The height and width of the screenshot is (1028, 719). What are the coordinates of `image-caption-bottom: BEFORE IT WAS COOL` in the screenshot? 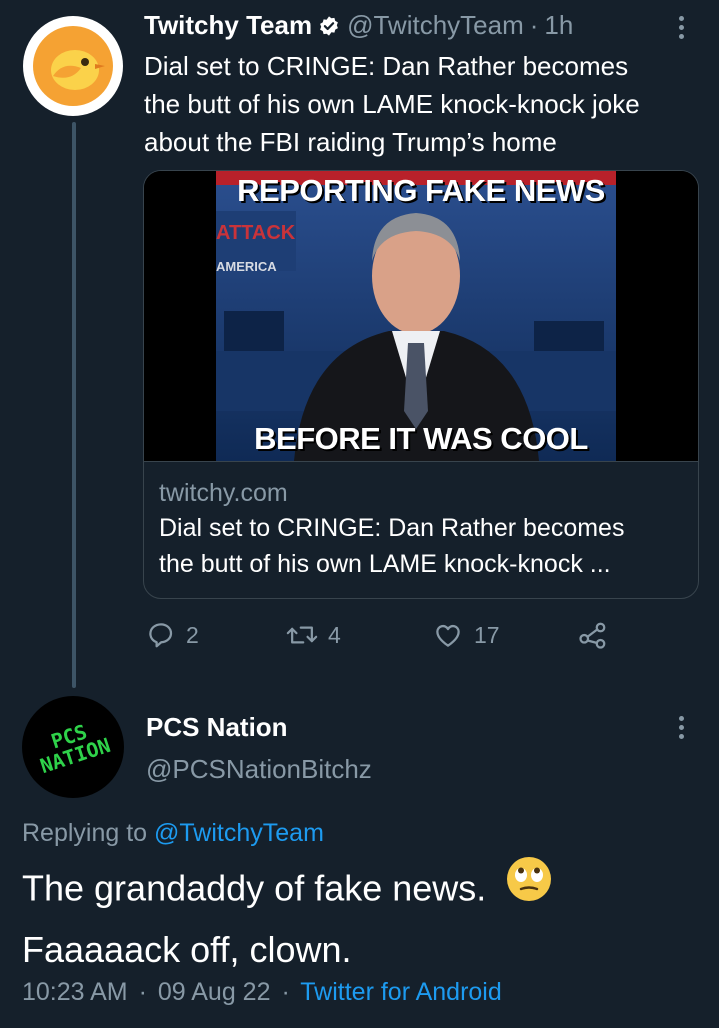 It's located at (421, 438).